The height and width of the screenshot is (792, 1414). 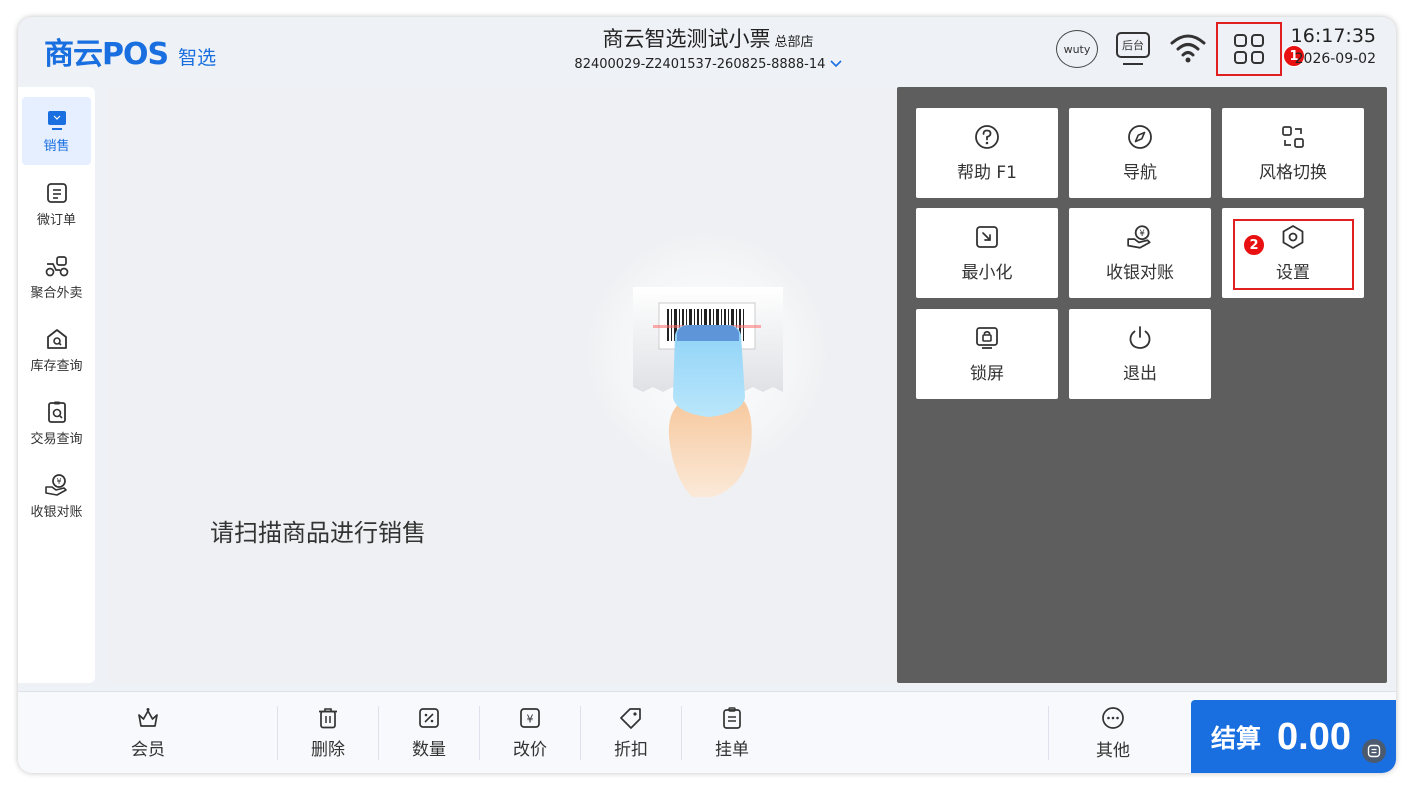 What do you see at coordinates (732, 749) in the screenshot?
I see `hold-order-label: 挂单` at bounding box center [732, 749].